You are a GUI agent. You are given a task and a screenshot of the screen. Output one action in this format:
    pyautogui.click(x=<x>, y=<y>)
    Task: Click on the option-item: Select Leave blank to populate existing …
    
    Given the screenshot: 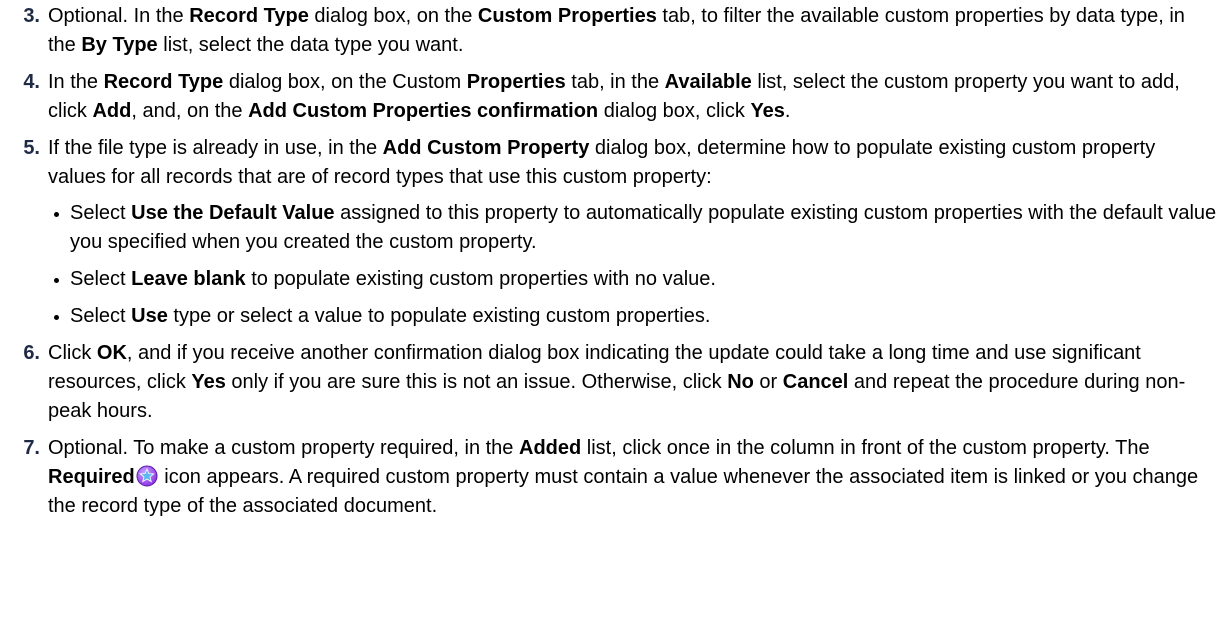 What is the action you would take?
    pyautogui.click(x=633, y=279)
    